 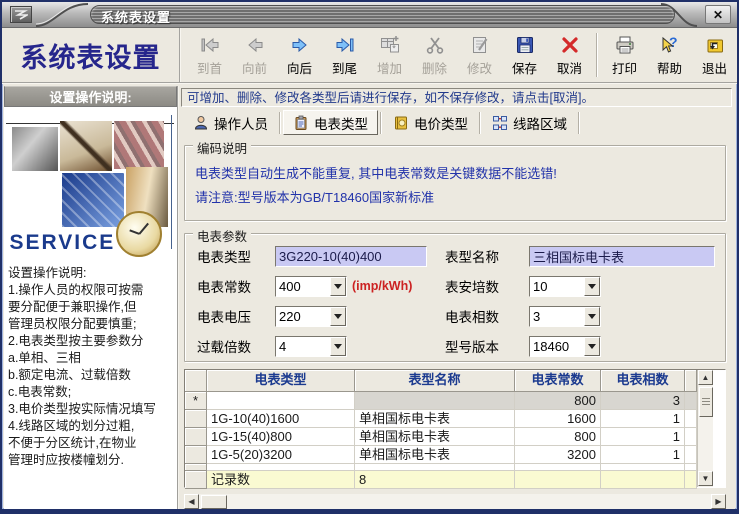 What do you see at coordinates (565, 346) in the screenshot?
I see `version-select: 18460` at bounding box center [565, 346].